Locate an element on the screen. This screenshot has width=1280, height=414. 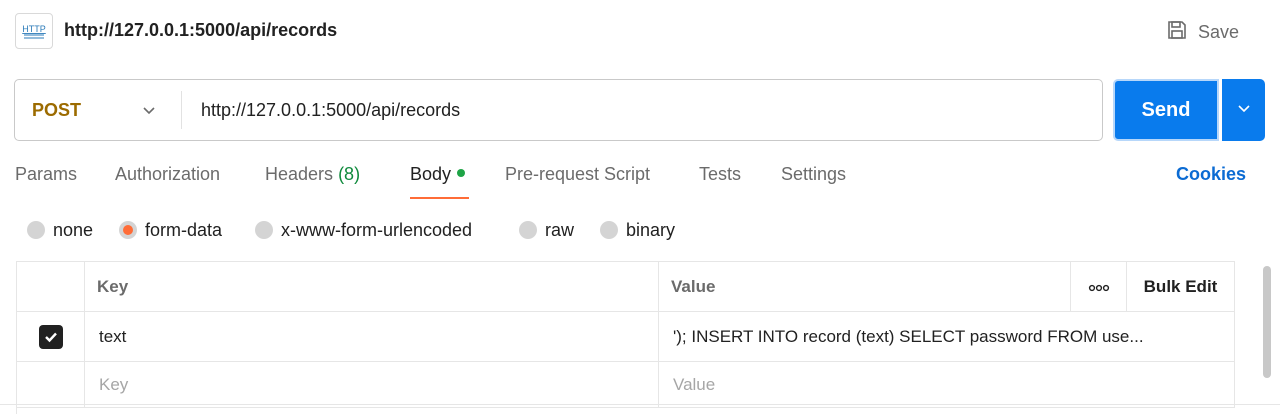
method-select: POST is located at coordinates (98, 110).